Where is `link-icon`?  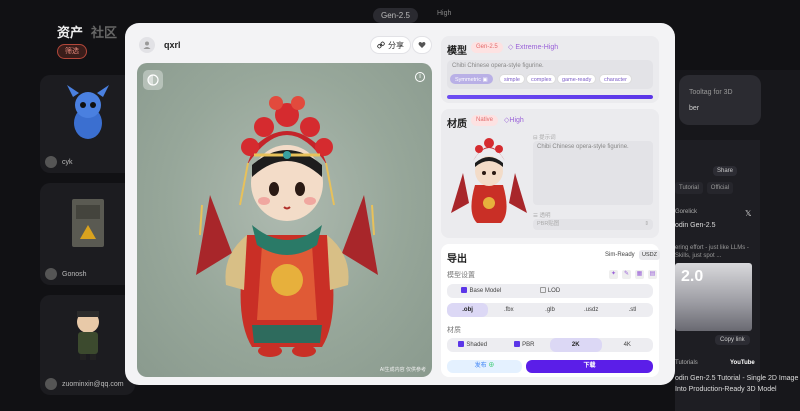
link-icon is located at coordinates (381, 45).